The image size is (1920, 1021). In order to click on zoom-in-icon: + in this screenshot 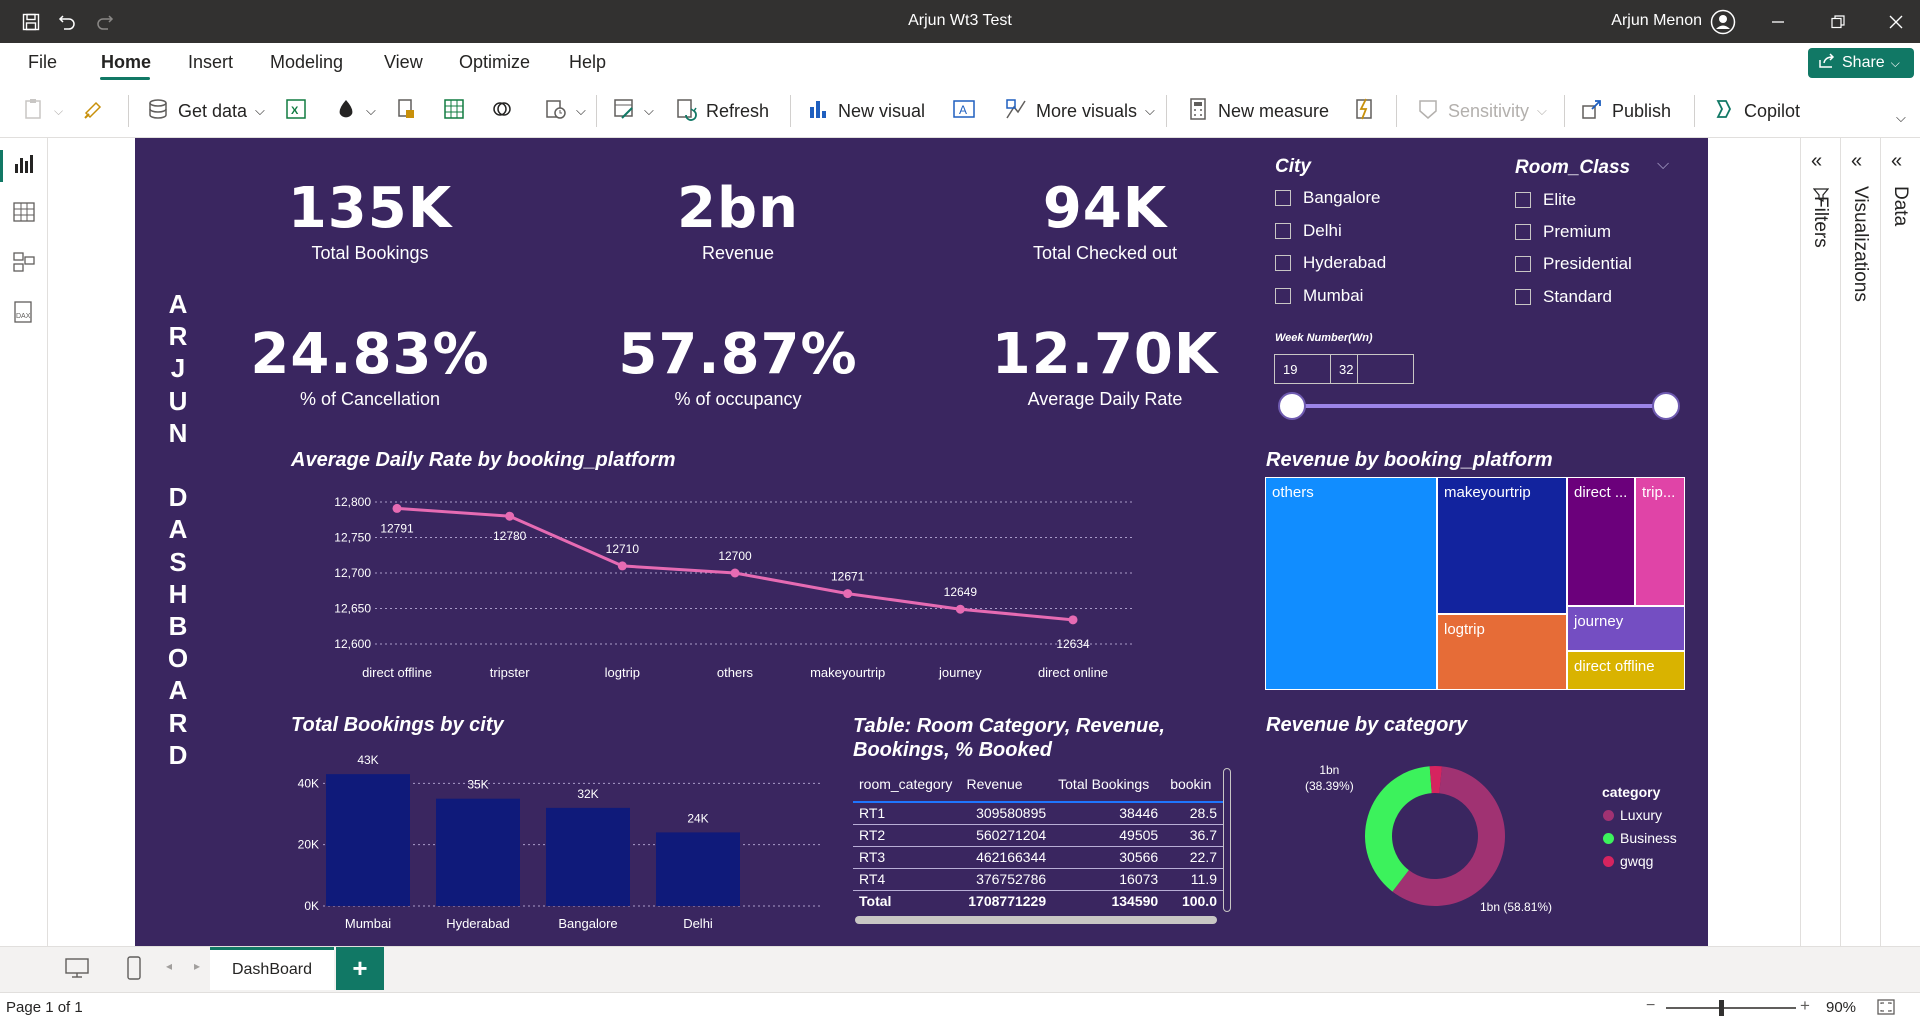, I will do `click(1805, 1006)`.